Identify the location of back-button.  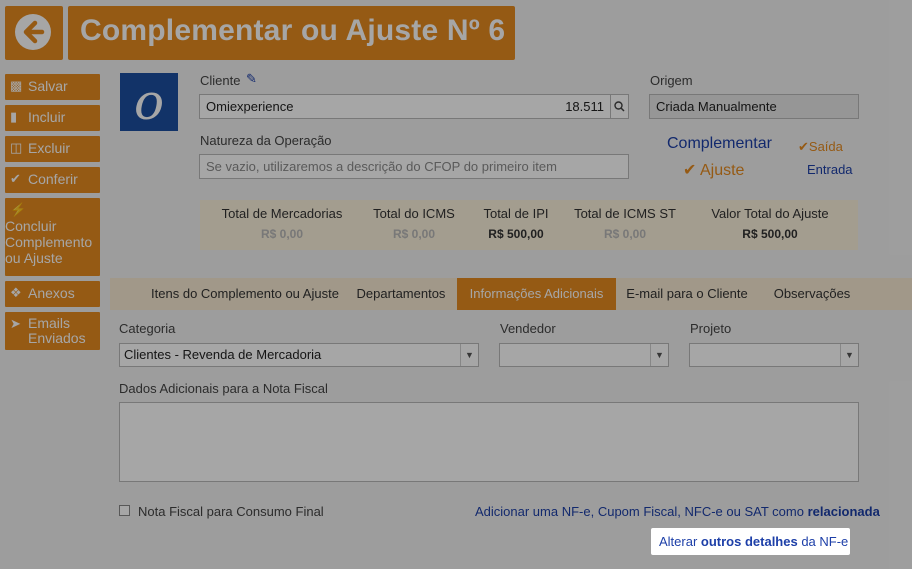
(34, 33).